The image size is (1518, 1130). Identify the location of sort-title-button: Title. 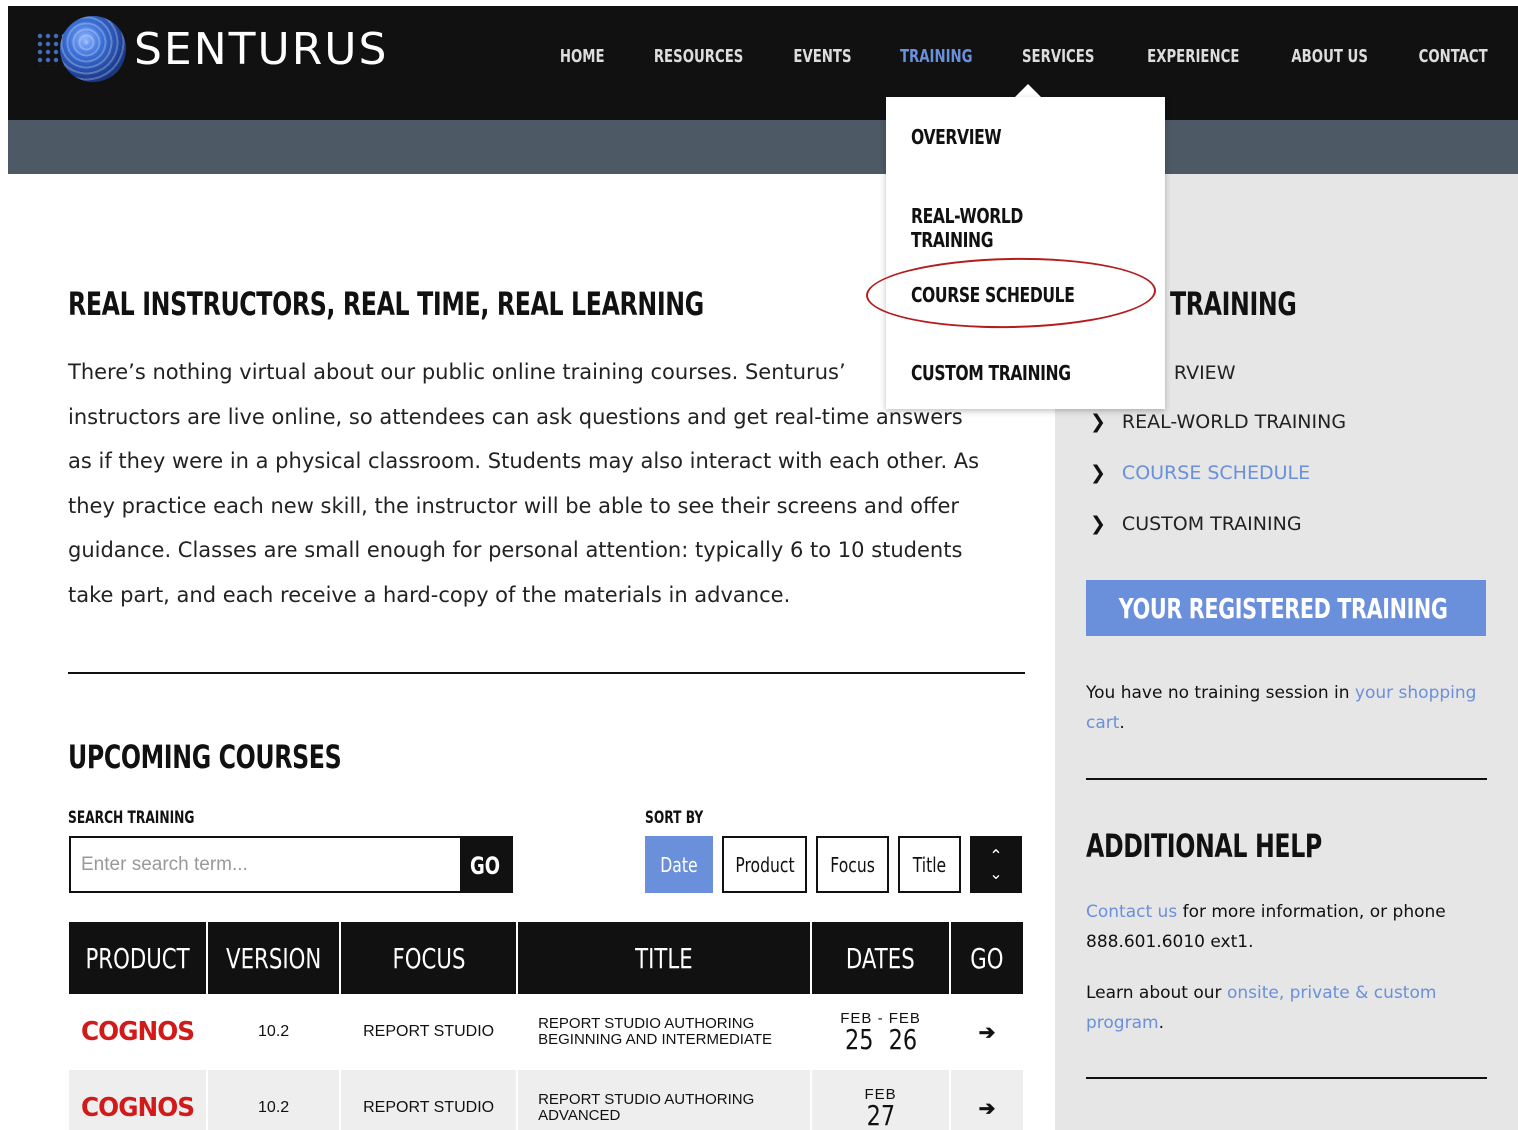
(929, 864).